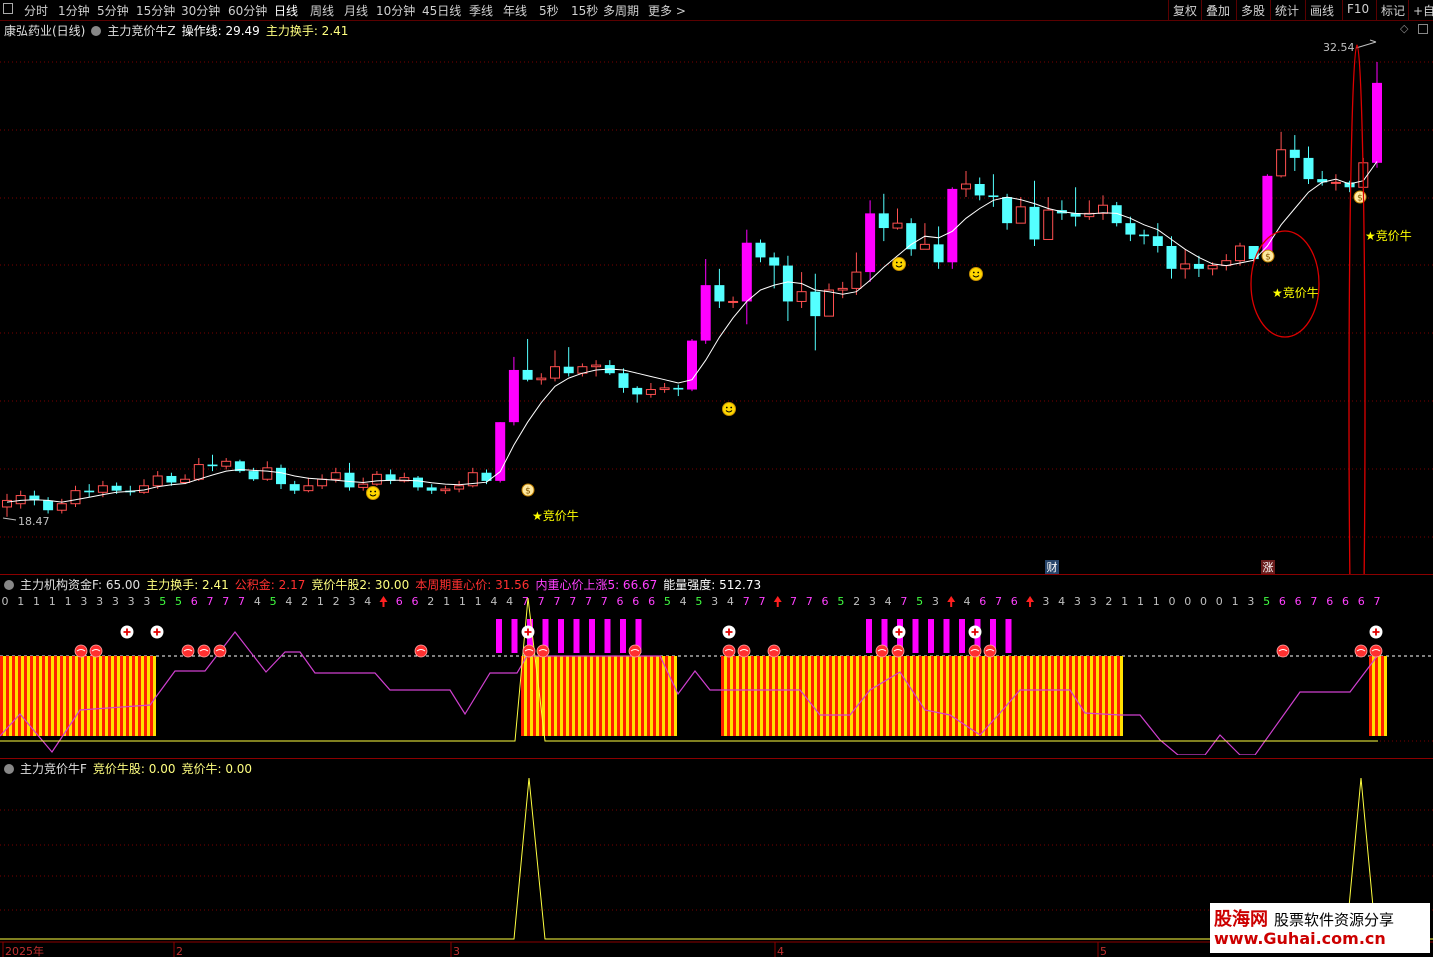  Describe the element at coordinates (1252, 10) in the screenshot. I see `toolbar-button: 多股` at that location.